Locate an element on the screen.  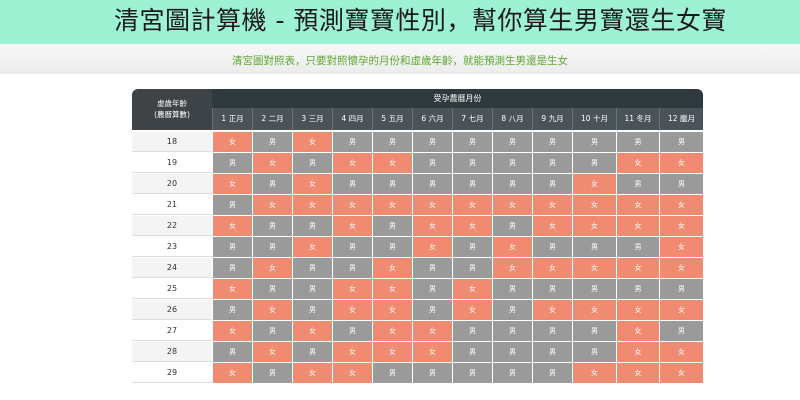
age-cell: 21 is located at coordinates (172, 205).